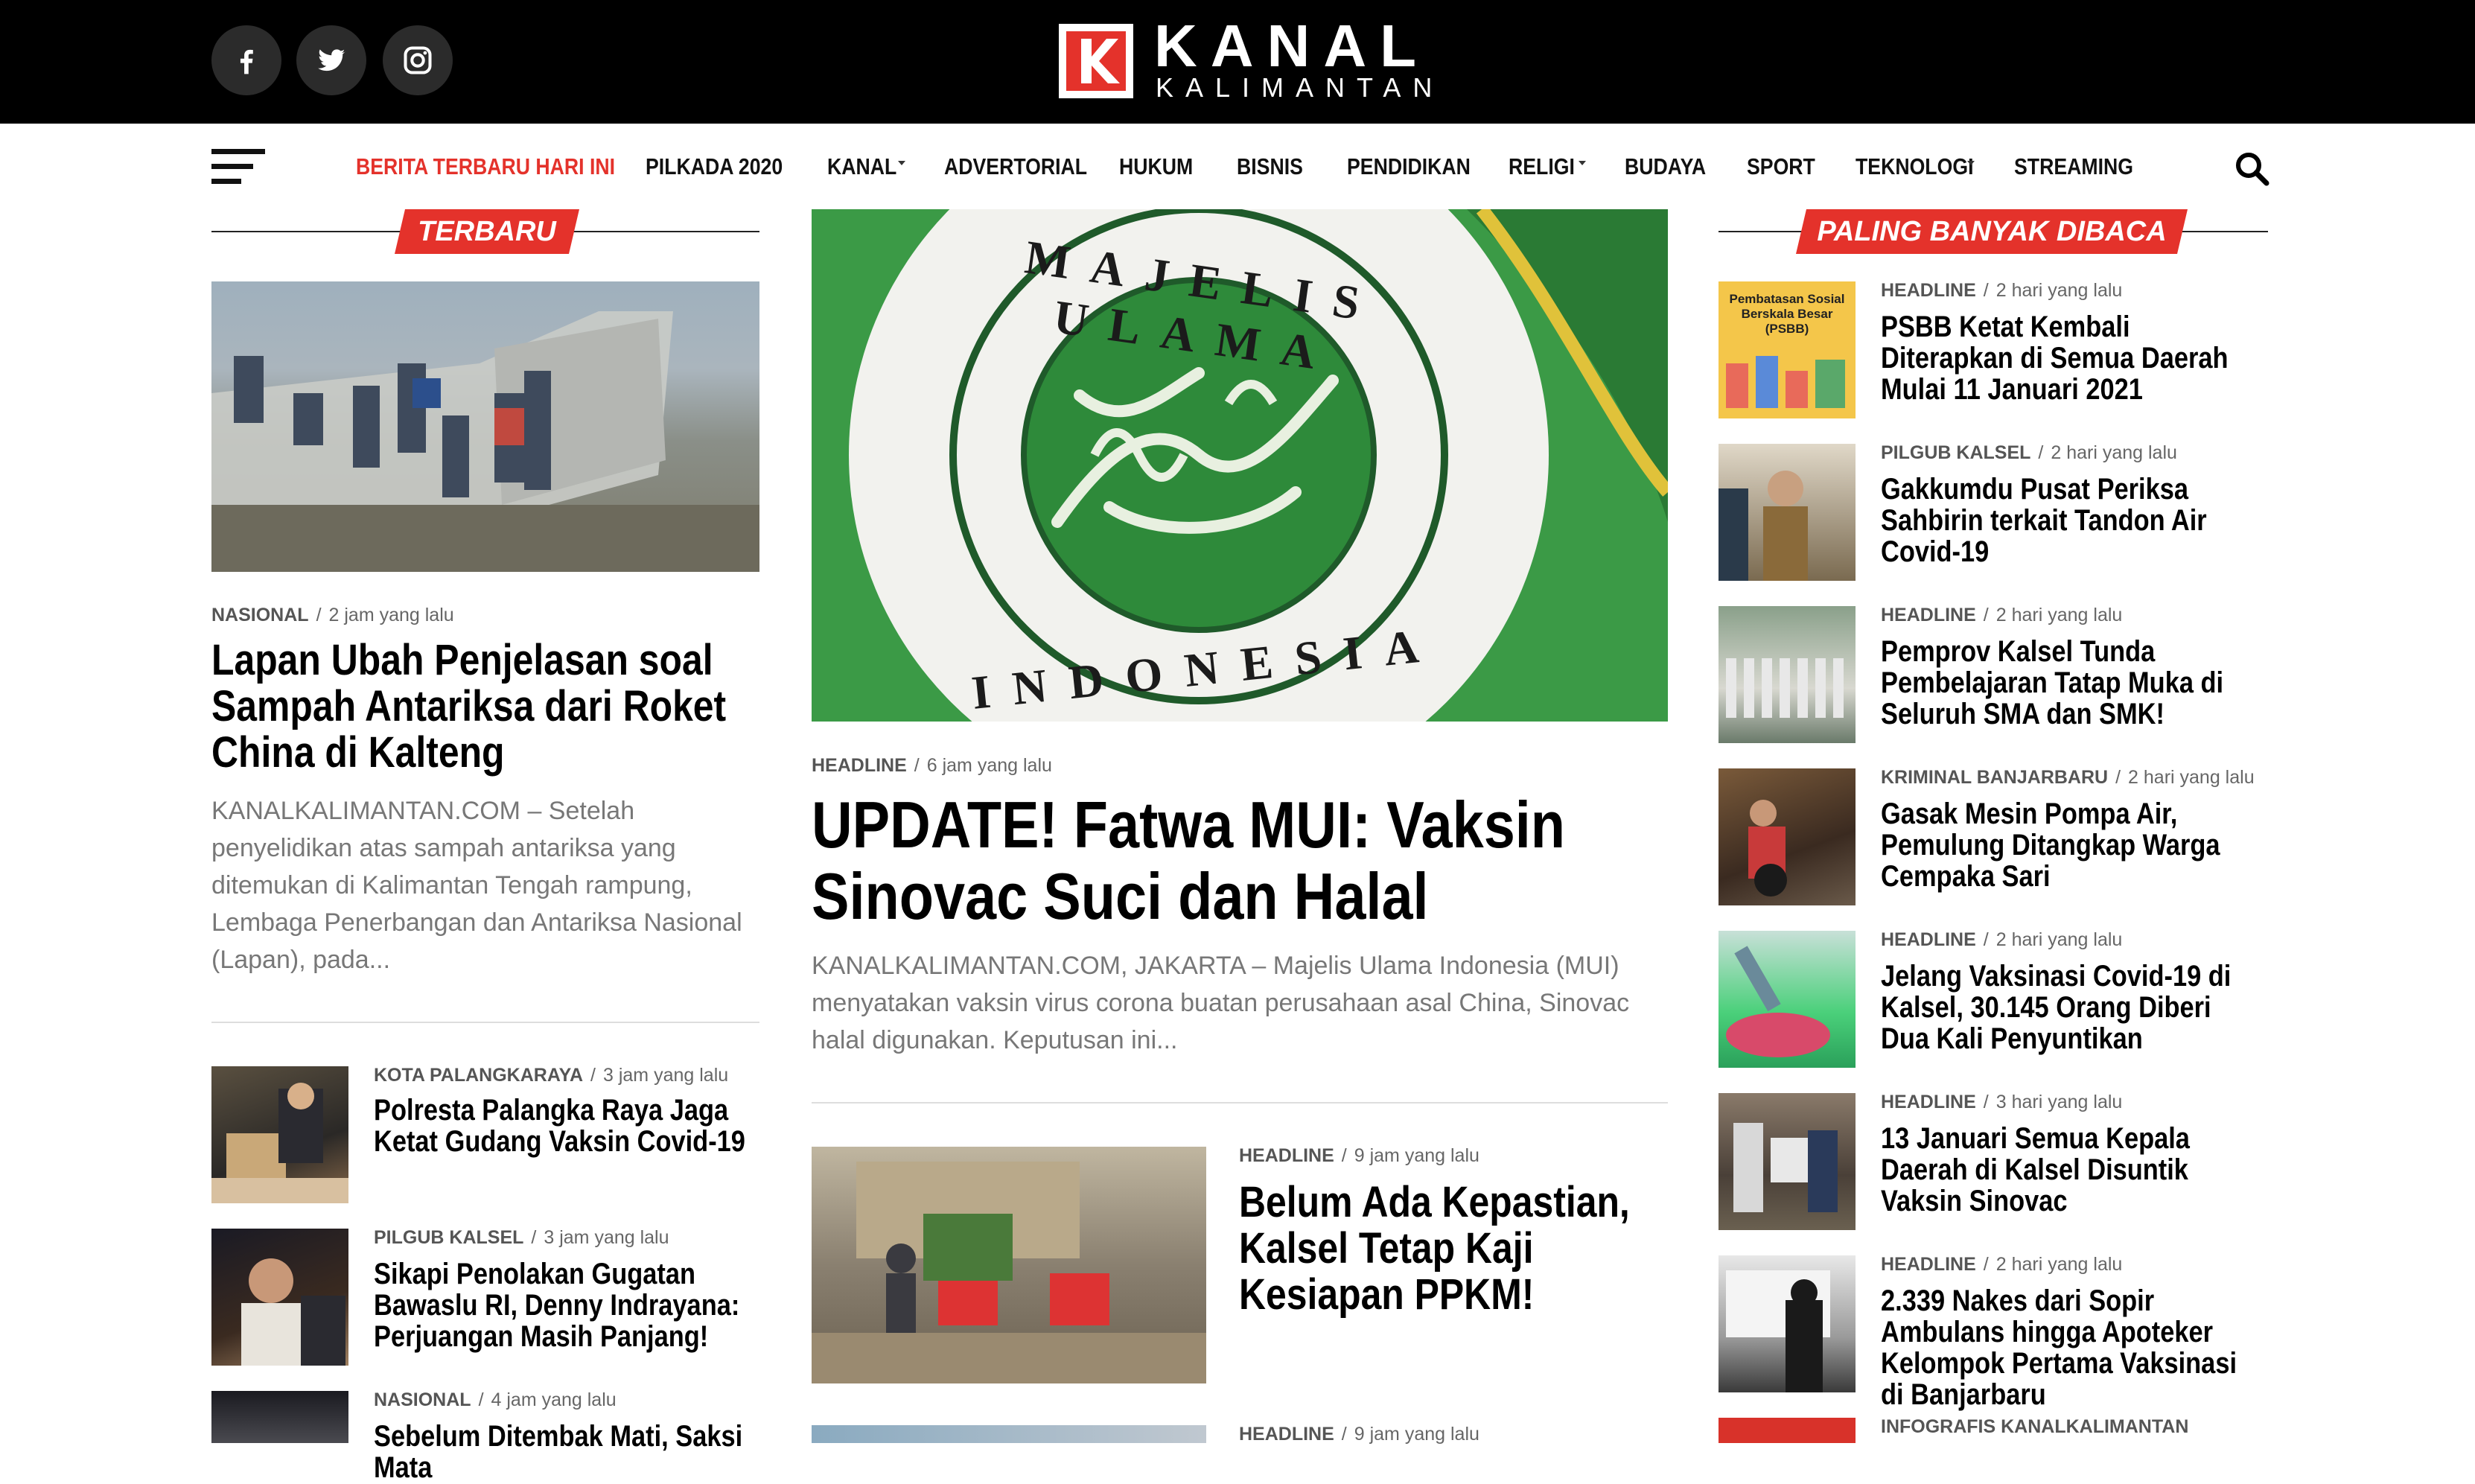 The image size is (2475, 1484). What do you see at coordinates (566, 1452) in the screenshot?
I see `article-title: Sebelum Ditembak Mati, Saksi Mata` at bounding box center [566, 1452].